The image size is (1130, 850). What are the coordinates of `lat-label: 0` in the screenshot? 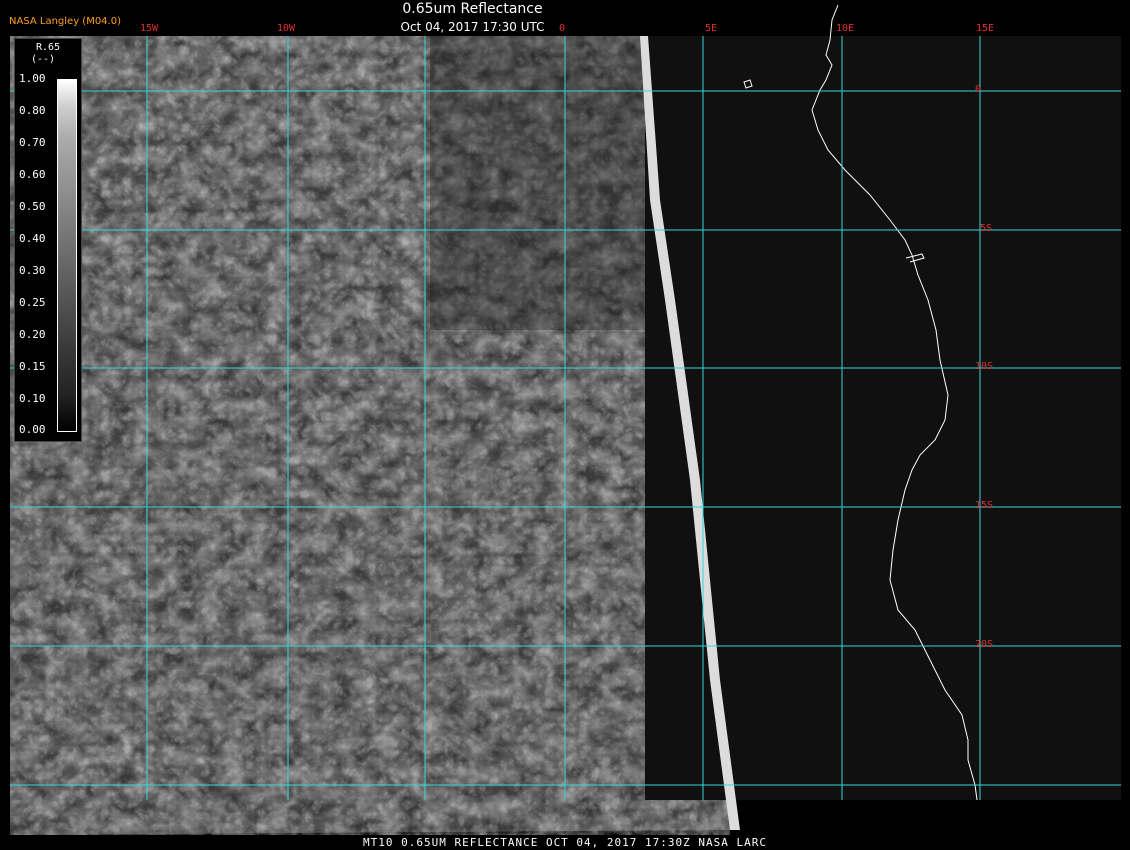 It's located at (978, 89).